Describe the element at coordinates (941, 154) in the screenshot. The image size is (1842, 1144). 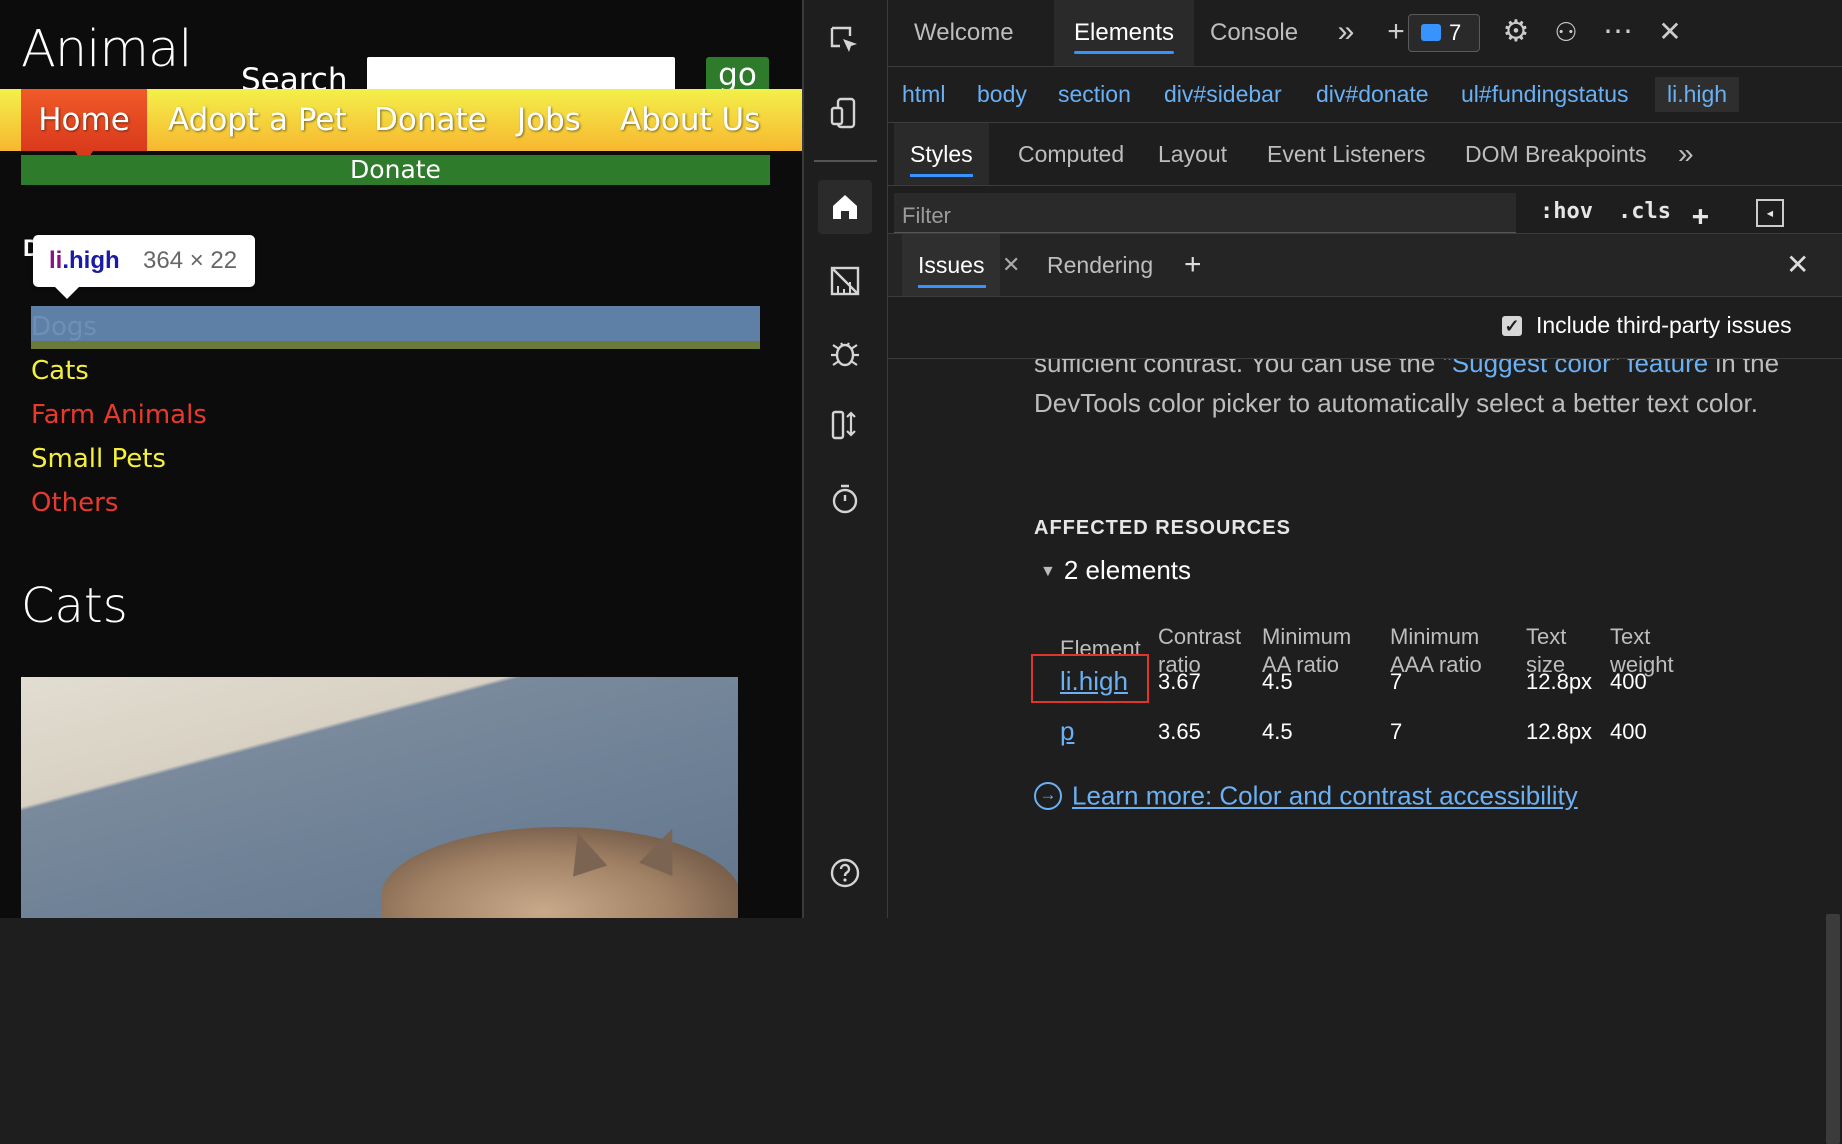
I see `tab-styles: Styles` at that location.